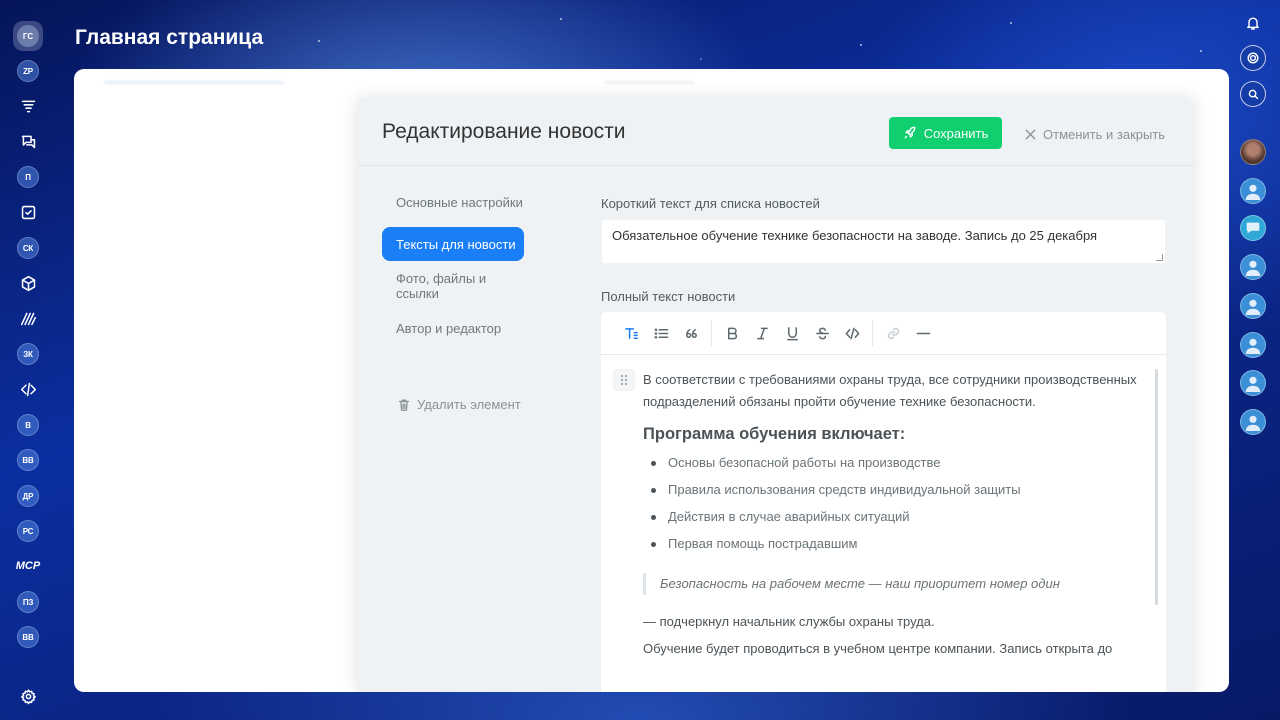 This screenshot has width=1280, height=720. What do you see at coordinates (28, 212) in the screenshot?
I see `tasks-check-icon` at bounding box center [28, 212].